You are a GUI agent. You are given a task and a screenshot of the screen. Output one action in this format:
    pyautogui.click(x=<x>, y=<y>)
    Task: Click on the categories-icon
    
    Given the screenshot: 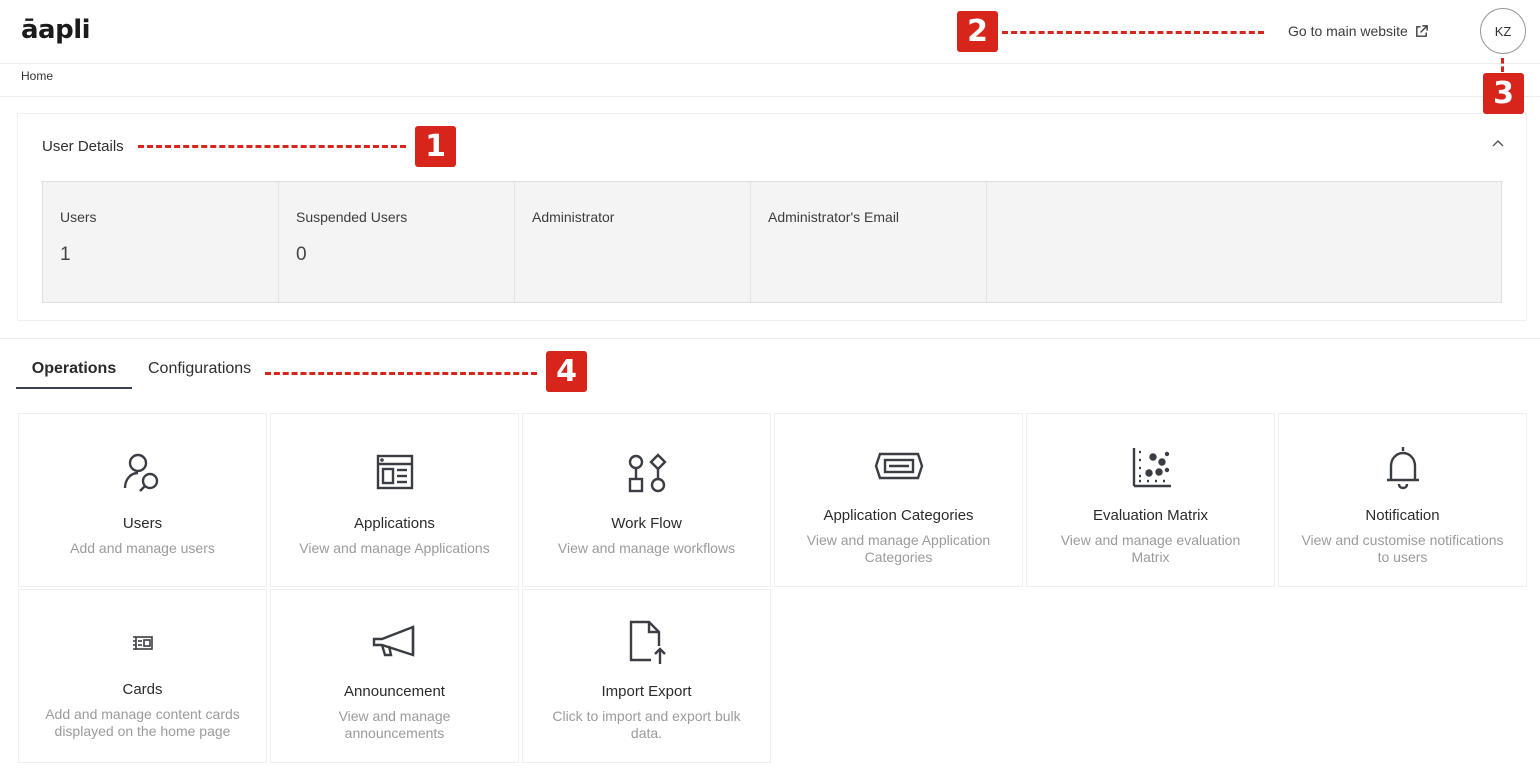 What is the action you would take?
    pyautogui.click(x=898, y=466)
    